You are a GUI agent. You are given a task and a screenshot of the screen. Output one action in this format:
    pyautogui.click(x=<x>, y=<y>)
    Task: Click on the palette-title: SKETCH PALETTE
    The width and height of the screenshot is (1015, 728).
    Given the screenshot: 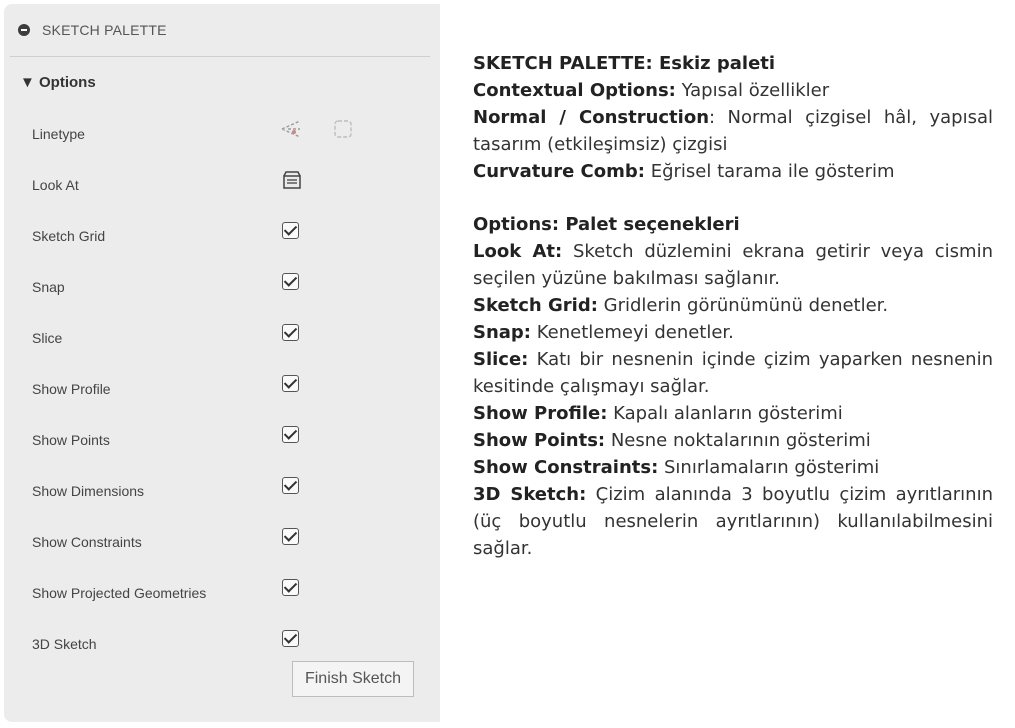 What is the action you would take?
    pyautogui.click(x=104, y=30)
    